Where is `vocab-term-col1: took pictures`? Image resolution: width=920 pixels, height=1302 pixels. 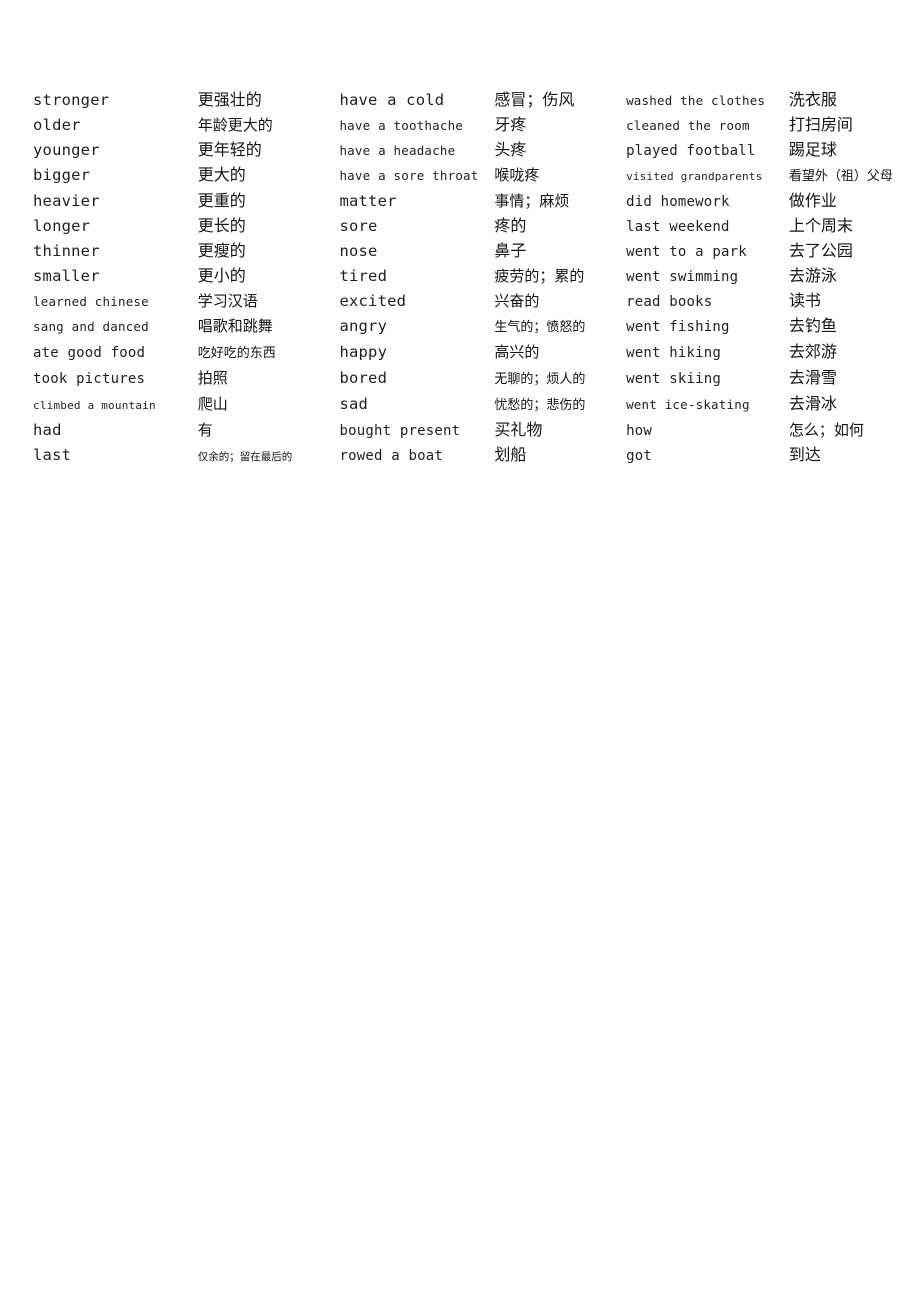
vocab-term-col1: took pictures is located at coordinates (115, 379).